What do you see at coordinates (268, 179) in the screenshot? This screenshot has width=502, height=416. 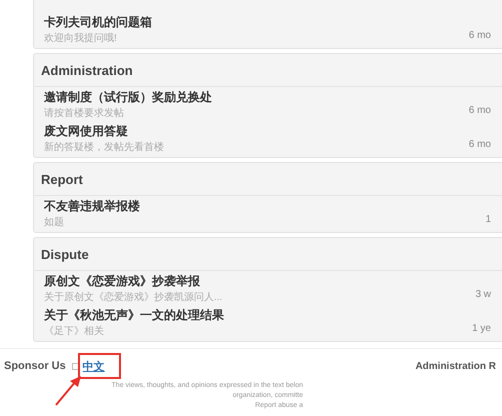 I see `section-heading: Report` at bounding box center [268, 179].